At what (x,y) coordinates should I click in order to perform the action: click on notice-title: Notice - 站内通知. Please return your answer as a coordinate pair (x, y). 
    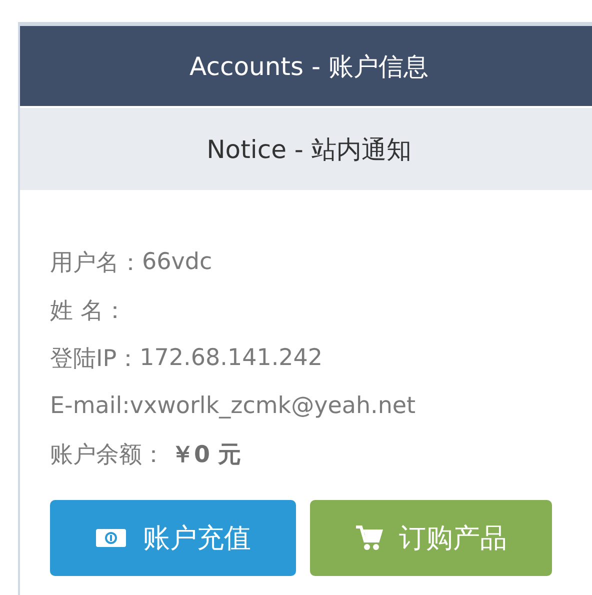
    Looking at the image, I should click on (309, 150).